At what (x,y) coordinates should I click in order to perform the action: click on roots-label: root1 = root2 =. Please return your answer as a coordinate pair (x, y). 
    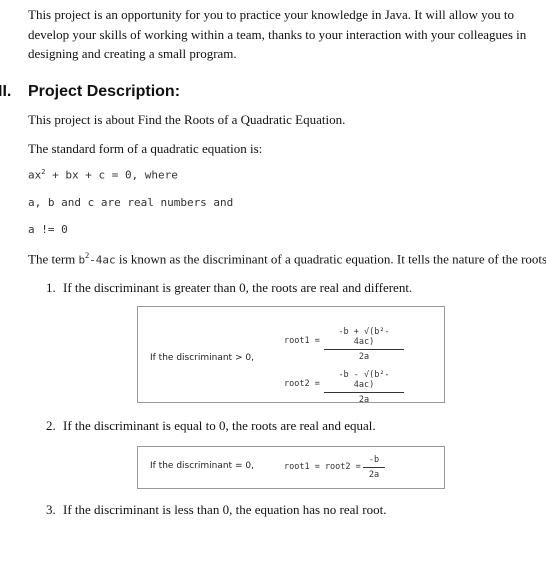
    Looking at the image, I should click on (322, 467).